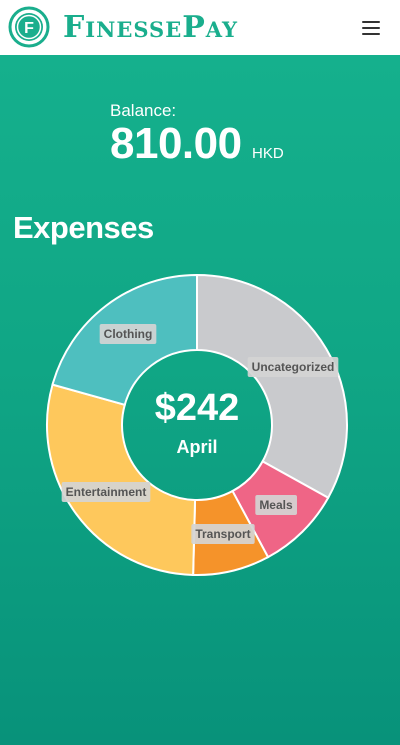 This screenshot has width=400, height=745. I want to click on donut-label-clothing: Clothing, so click(128, 334).